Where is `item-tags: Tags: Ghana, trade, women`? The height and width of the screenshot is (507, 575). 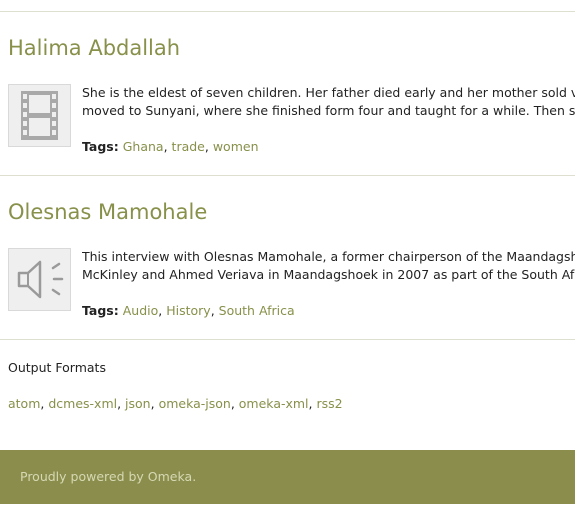
item-tags: Tags: Ghana, trade, women is located at coordinates (170, 146).